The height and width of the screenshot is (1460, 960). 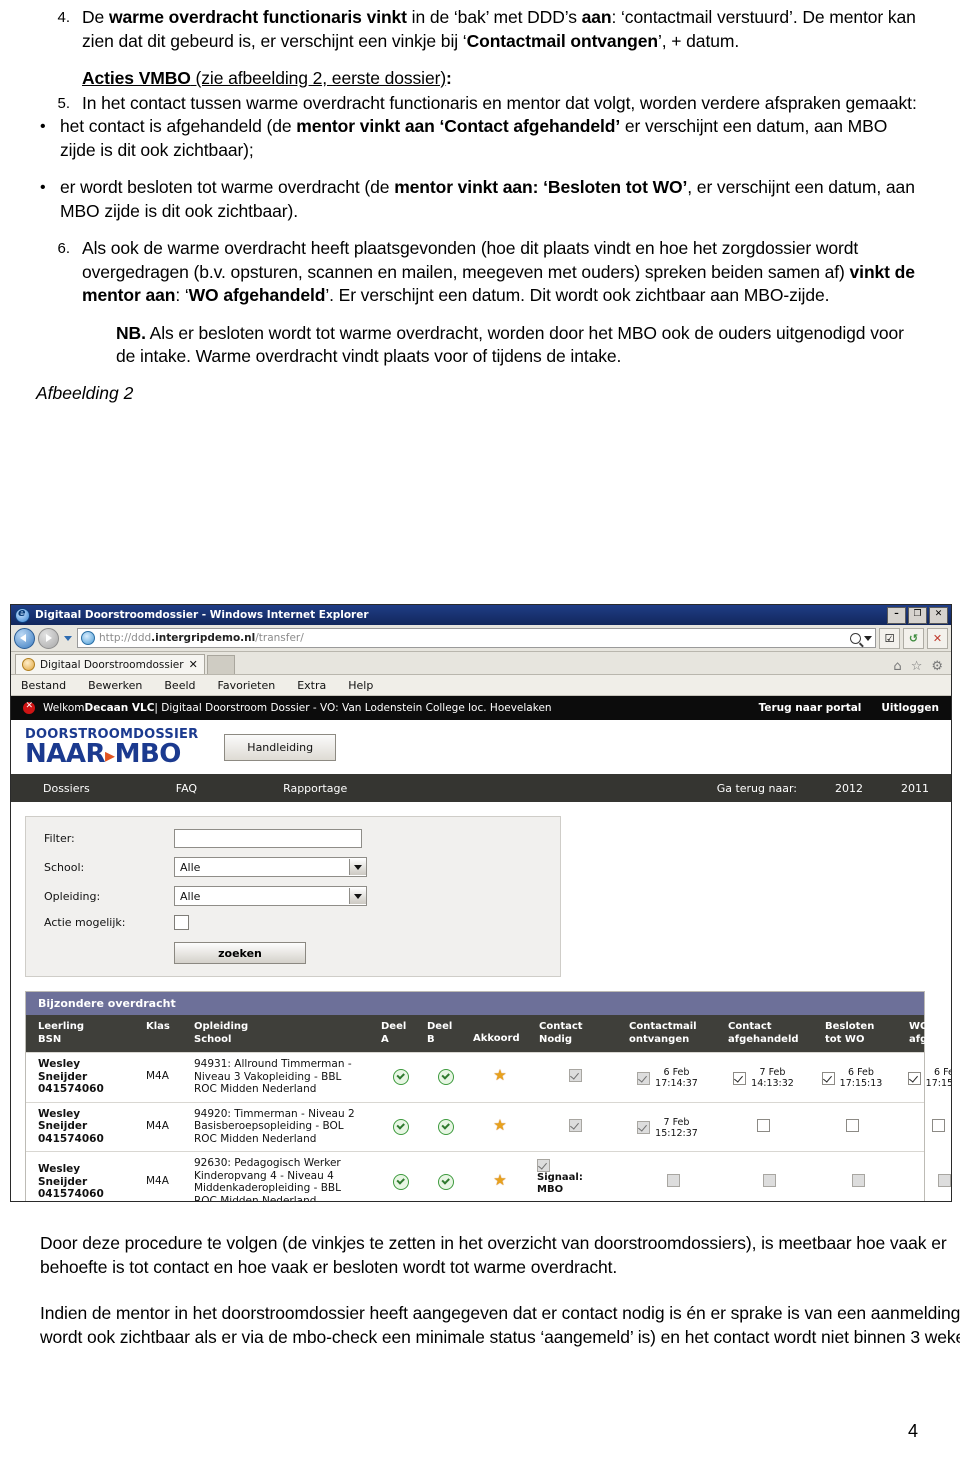 I want to click on menu-item-favorieten: Favorieten, so click(x=247, y=685).